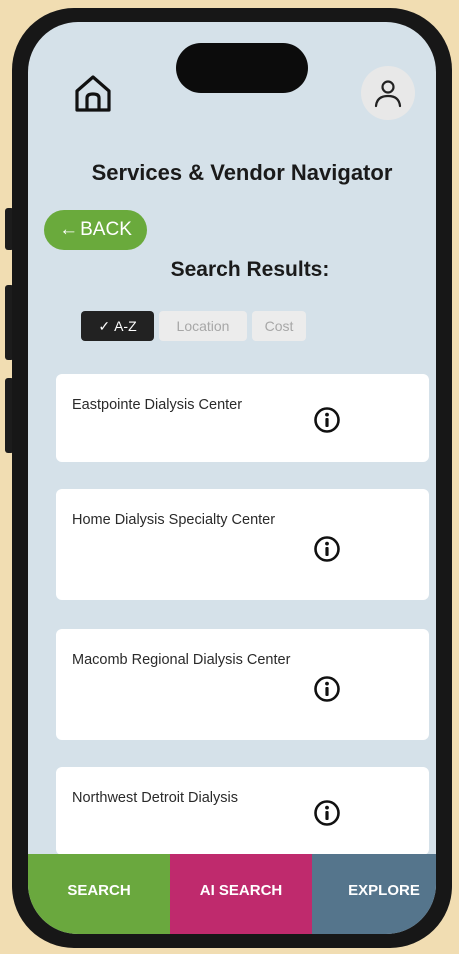 The height and width of the screenshot is (954, 459). I want to click on search-results-heading: Search Results:, so click(250, 269).